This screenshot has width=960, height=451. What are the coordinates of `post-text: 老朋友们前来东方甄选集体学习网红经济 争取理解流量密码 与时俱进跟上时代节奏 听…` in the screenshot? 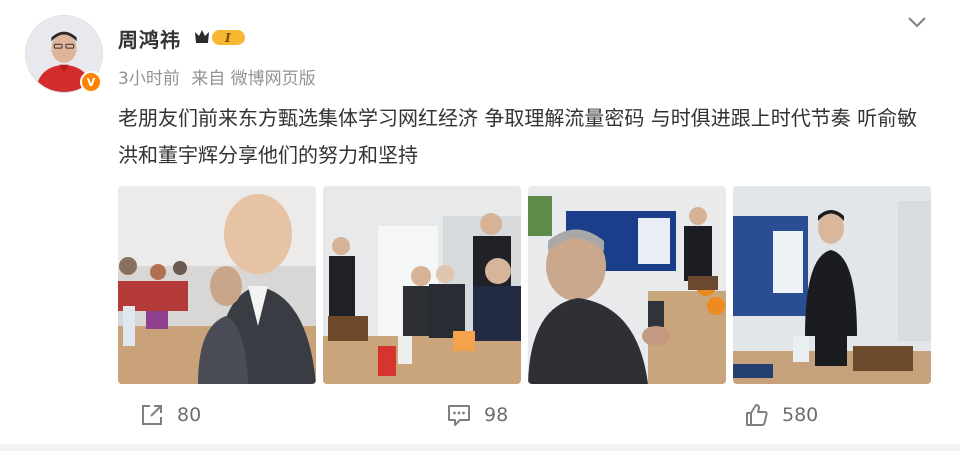 It's located at (518, 136).